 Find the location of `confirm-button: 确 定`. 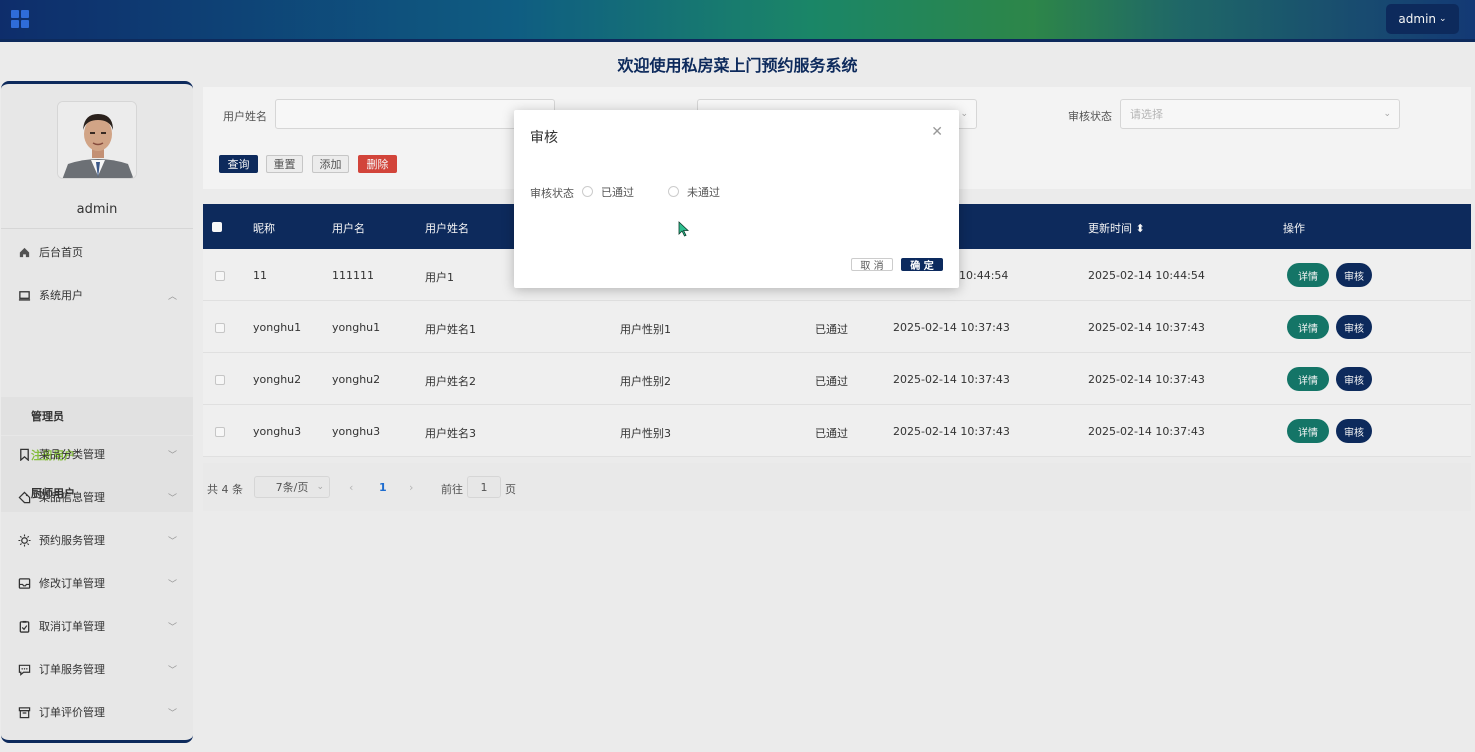

confirm-button: 确 定 is located at coordinates (922, 265).